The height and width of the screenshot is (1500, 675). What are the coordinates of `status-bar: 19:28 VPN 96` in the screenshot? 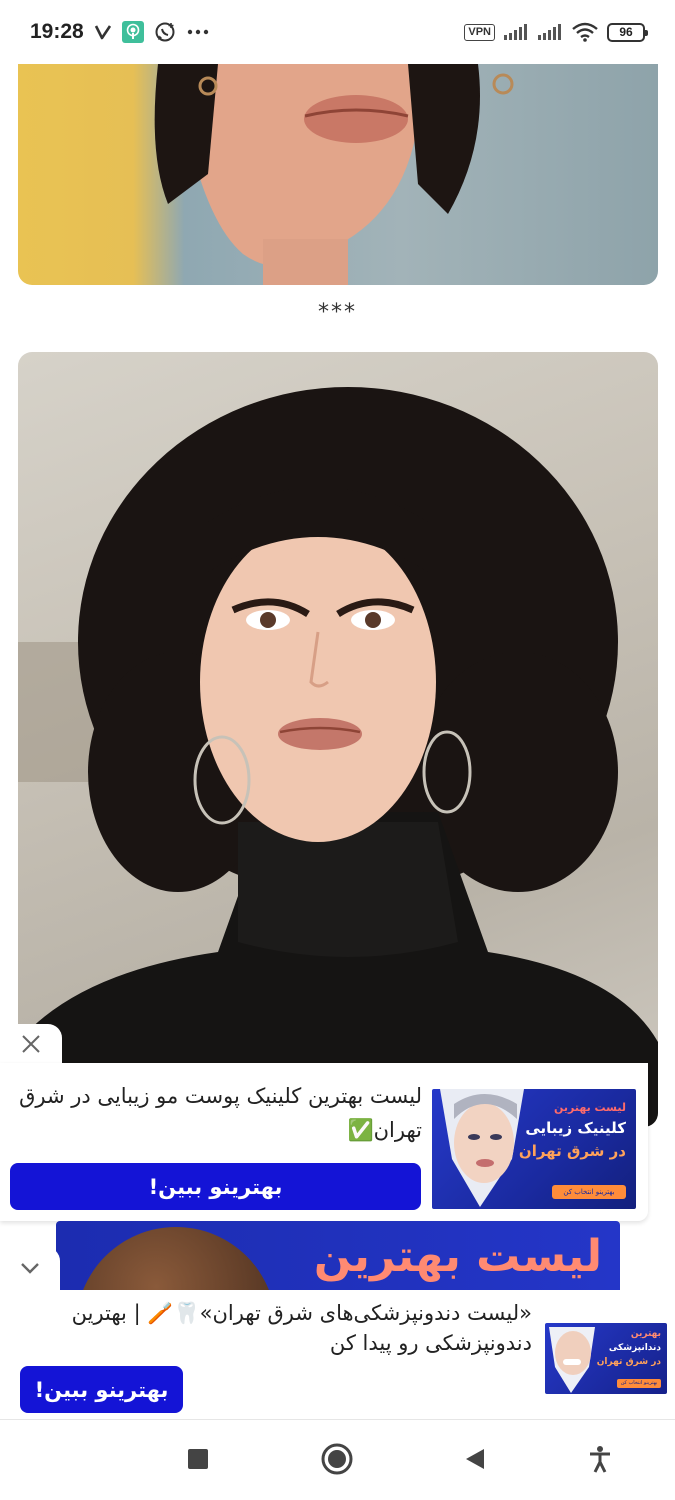 It's located at (337, 32).